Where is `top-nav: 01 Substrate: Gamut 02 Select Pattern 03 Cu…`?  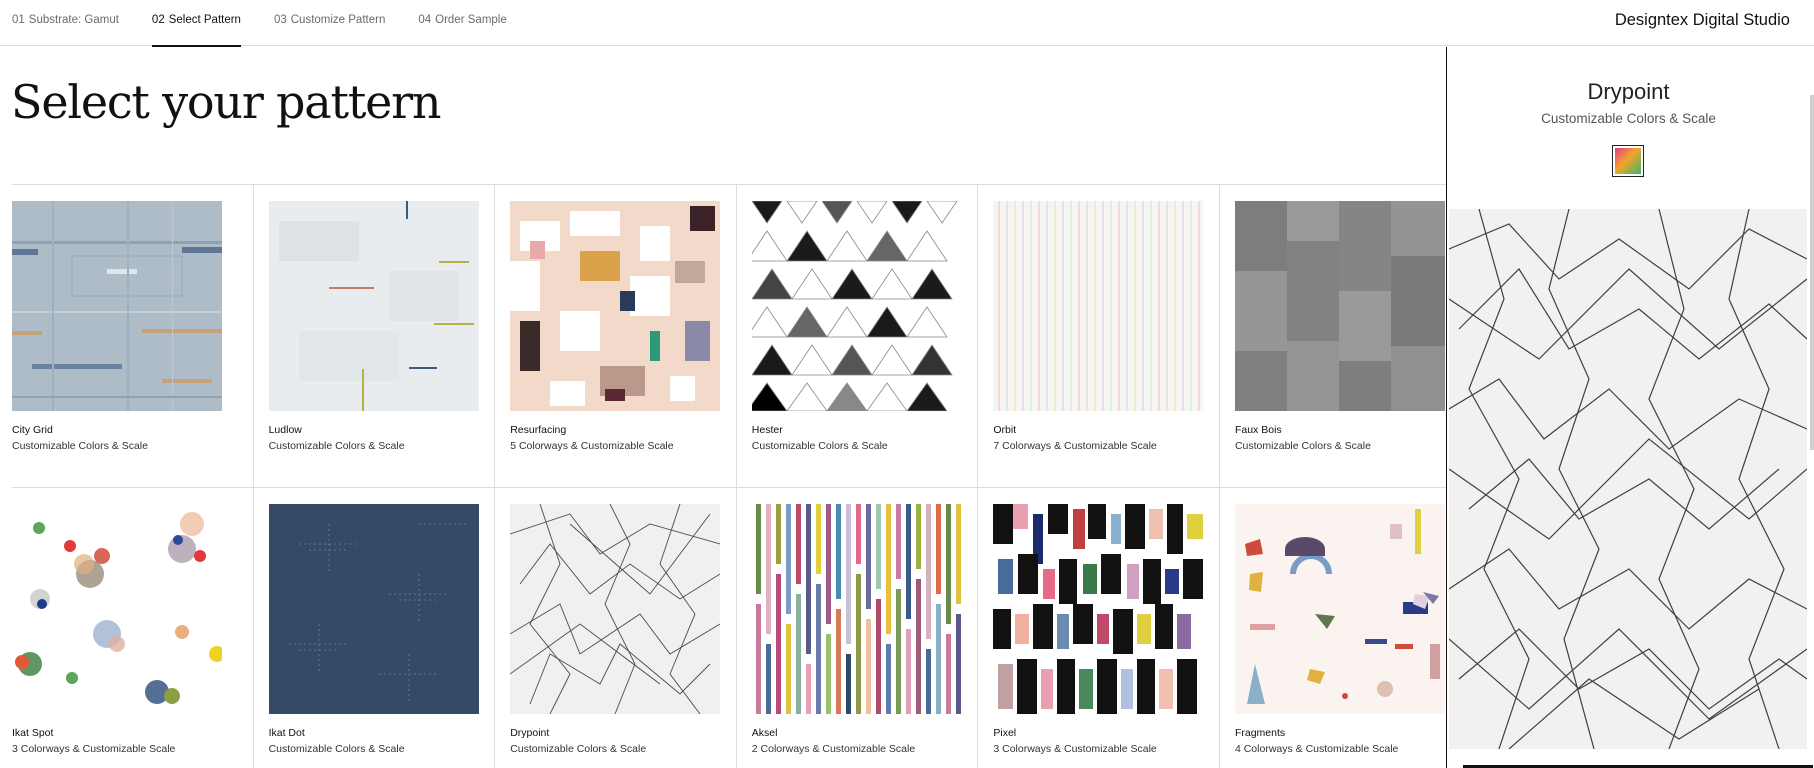 top-nav: 01 Substrate: Gamut 02 Select Pattern 03 Cu… is located at coordinates (907, 23).